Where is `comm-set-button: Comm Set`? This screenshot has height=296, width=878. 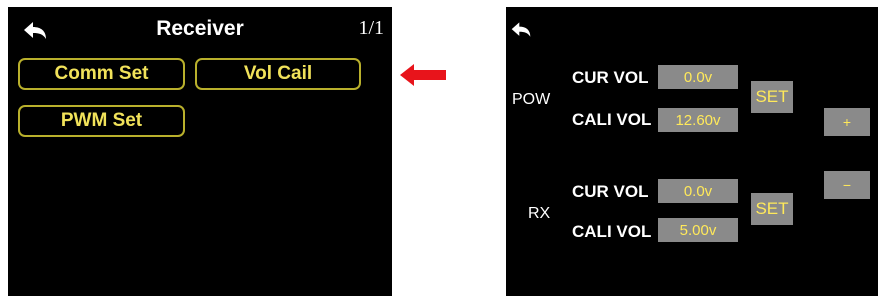
comm-set-button: Comm Set is located at coordinates (101, 74).